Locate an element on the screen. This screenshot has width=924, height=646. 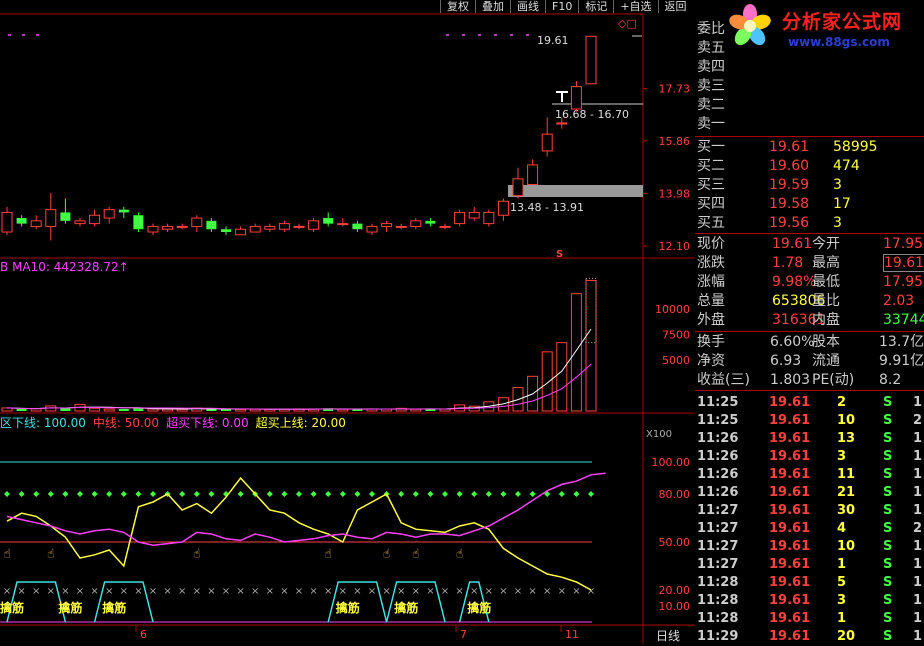
hand-pointer-icon: ☝ is located at coordinates (196, 554).